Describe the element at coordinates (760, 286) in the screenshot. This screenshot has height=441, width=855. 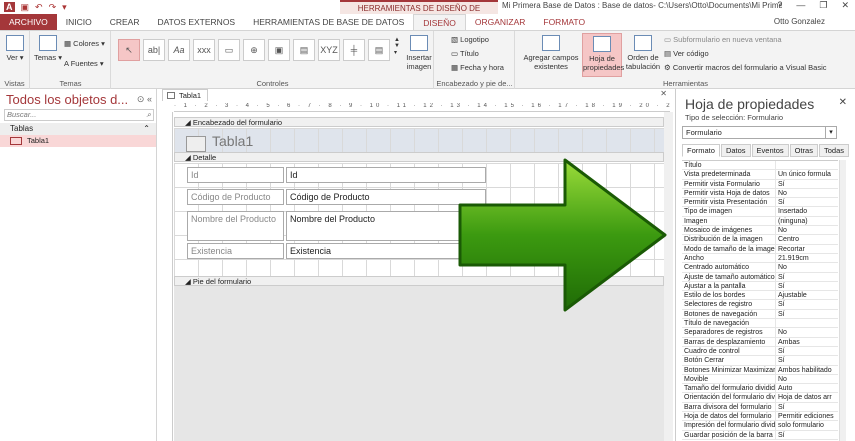
I see `property-row: Ajustar a la pantalla Sí` at that location.